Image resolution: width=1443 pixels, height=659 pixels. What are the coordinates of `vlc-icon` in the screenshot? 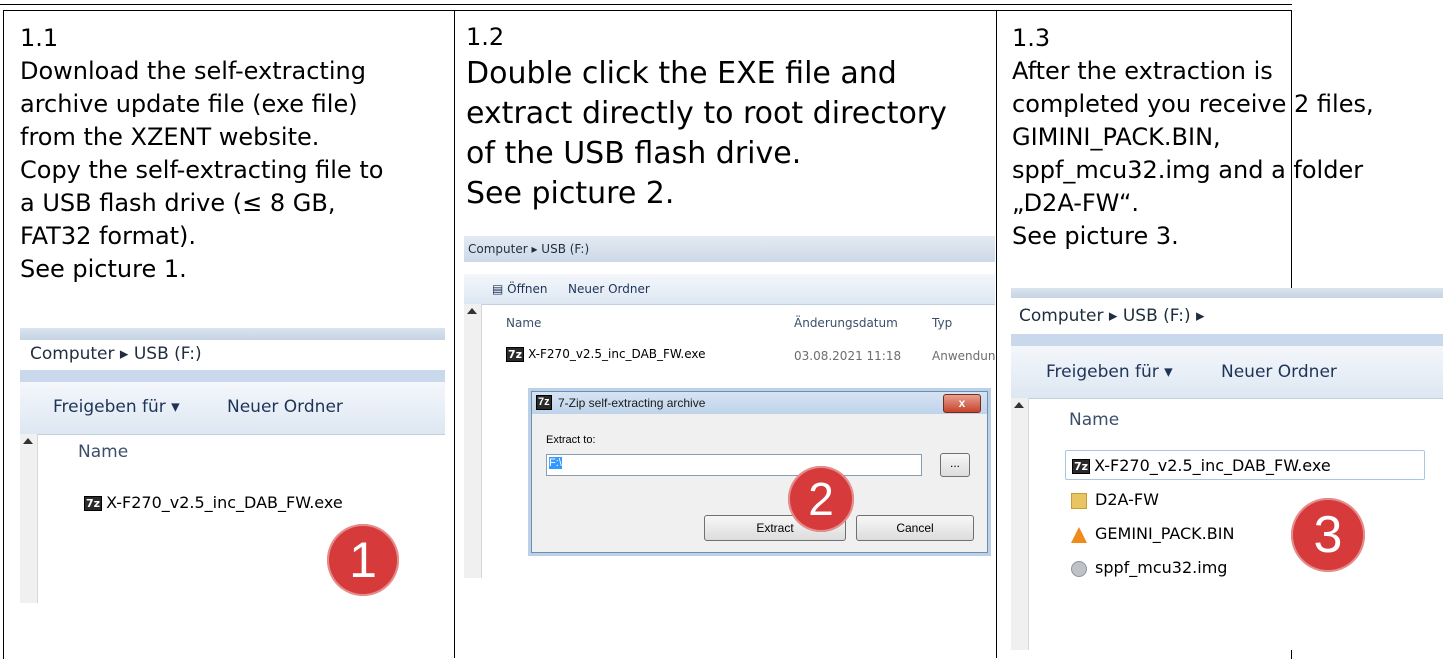 It's located at (1079, 534).